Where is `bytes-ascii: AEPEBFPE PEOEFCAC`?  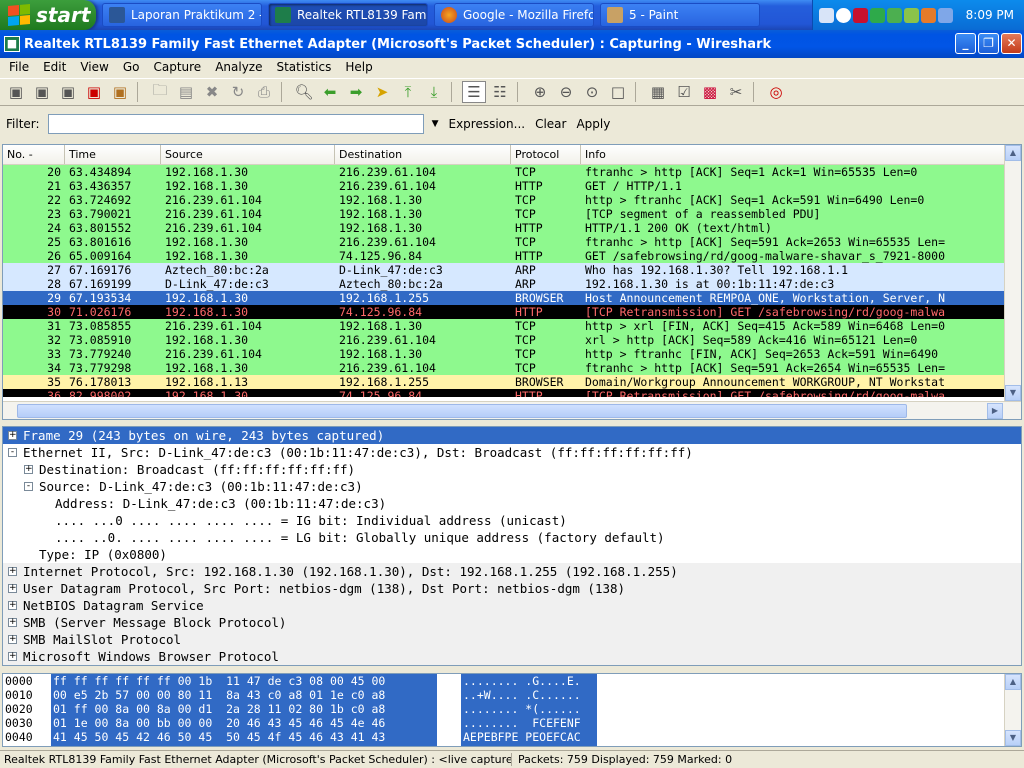
bytes-ascii: AEPEBFPE PEOEFCAC is located at coordinates (529, 737).